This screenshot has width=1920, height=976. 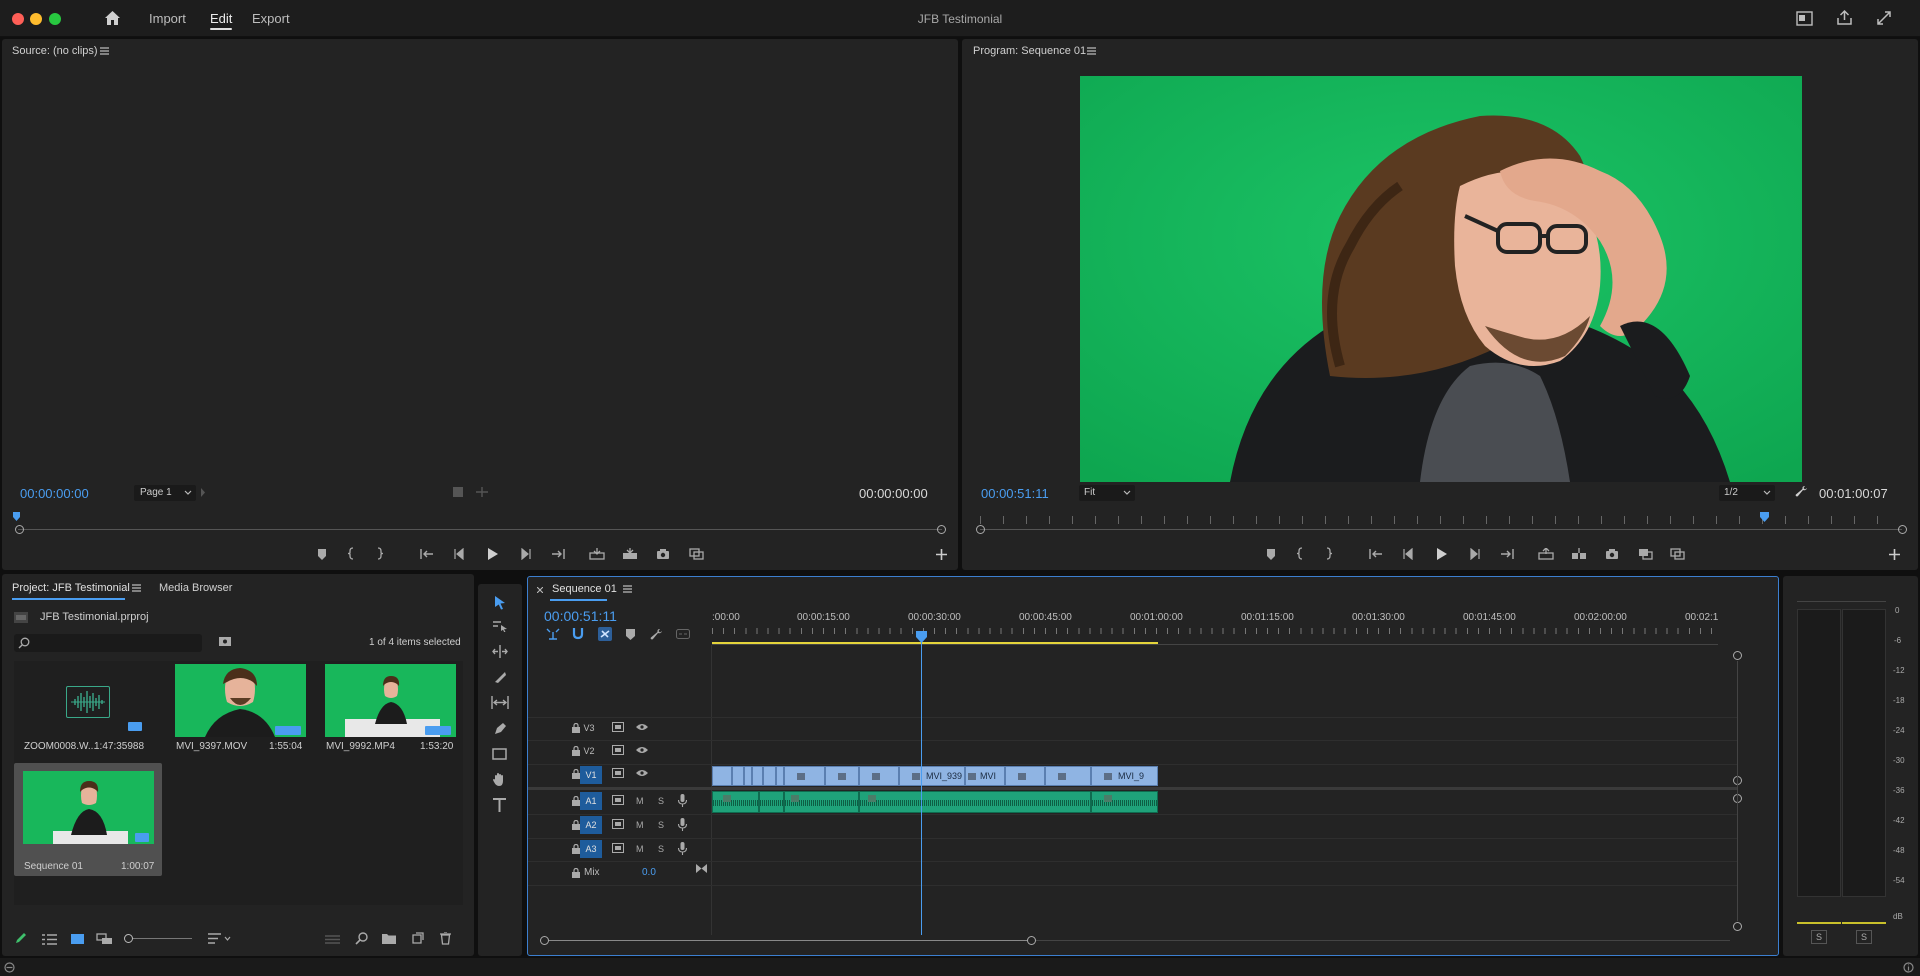 I want to click on program-zoom-handle-left, so click(x=980, y=529).